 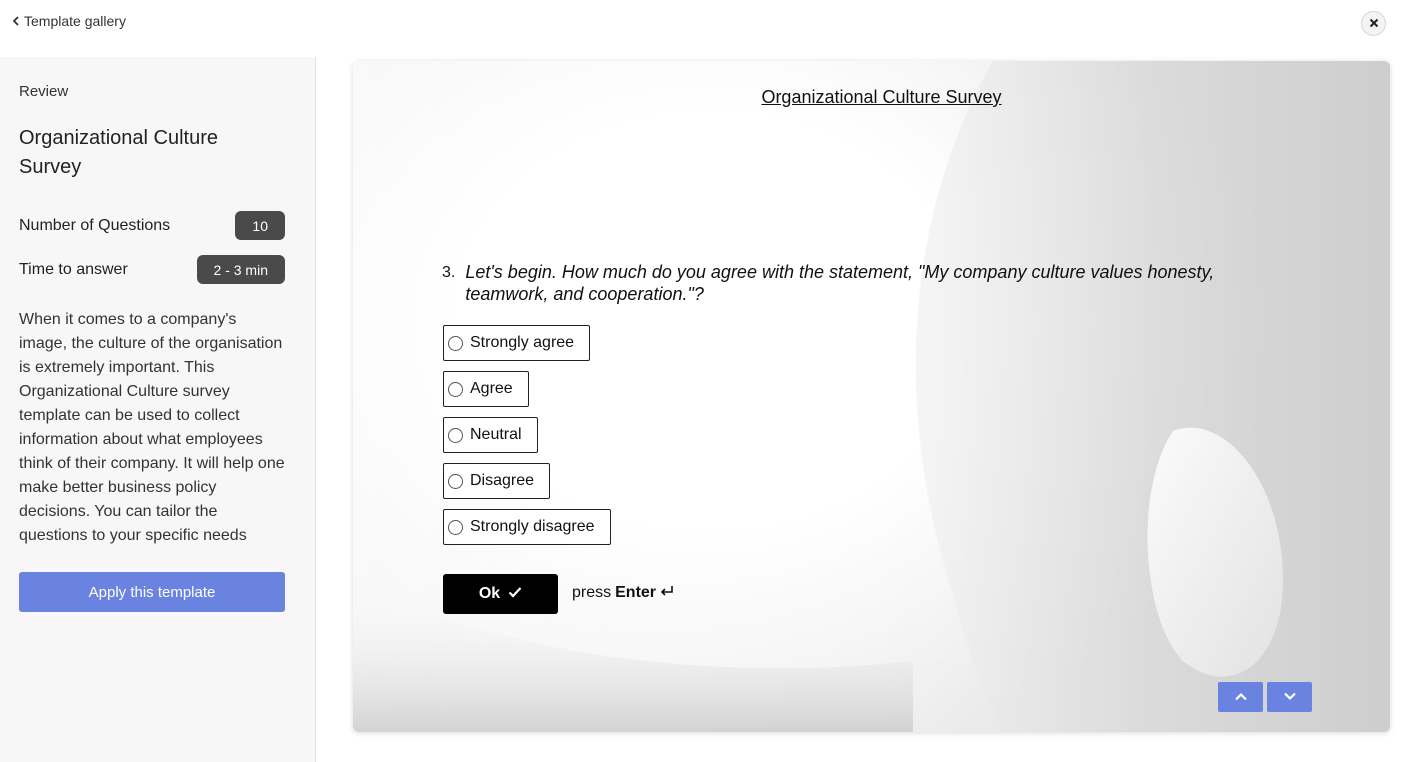 I want to click on back-to-template-gallery-link: Template gallery, so click(x=69, y=21).